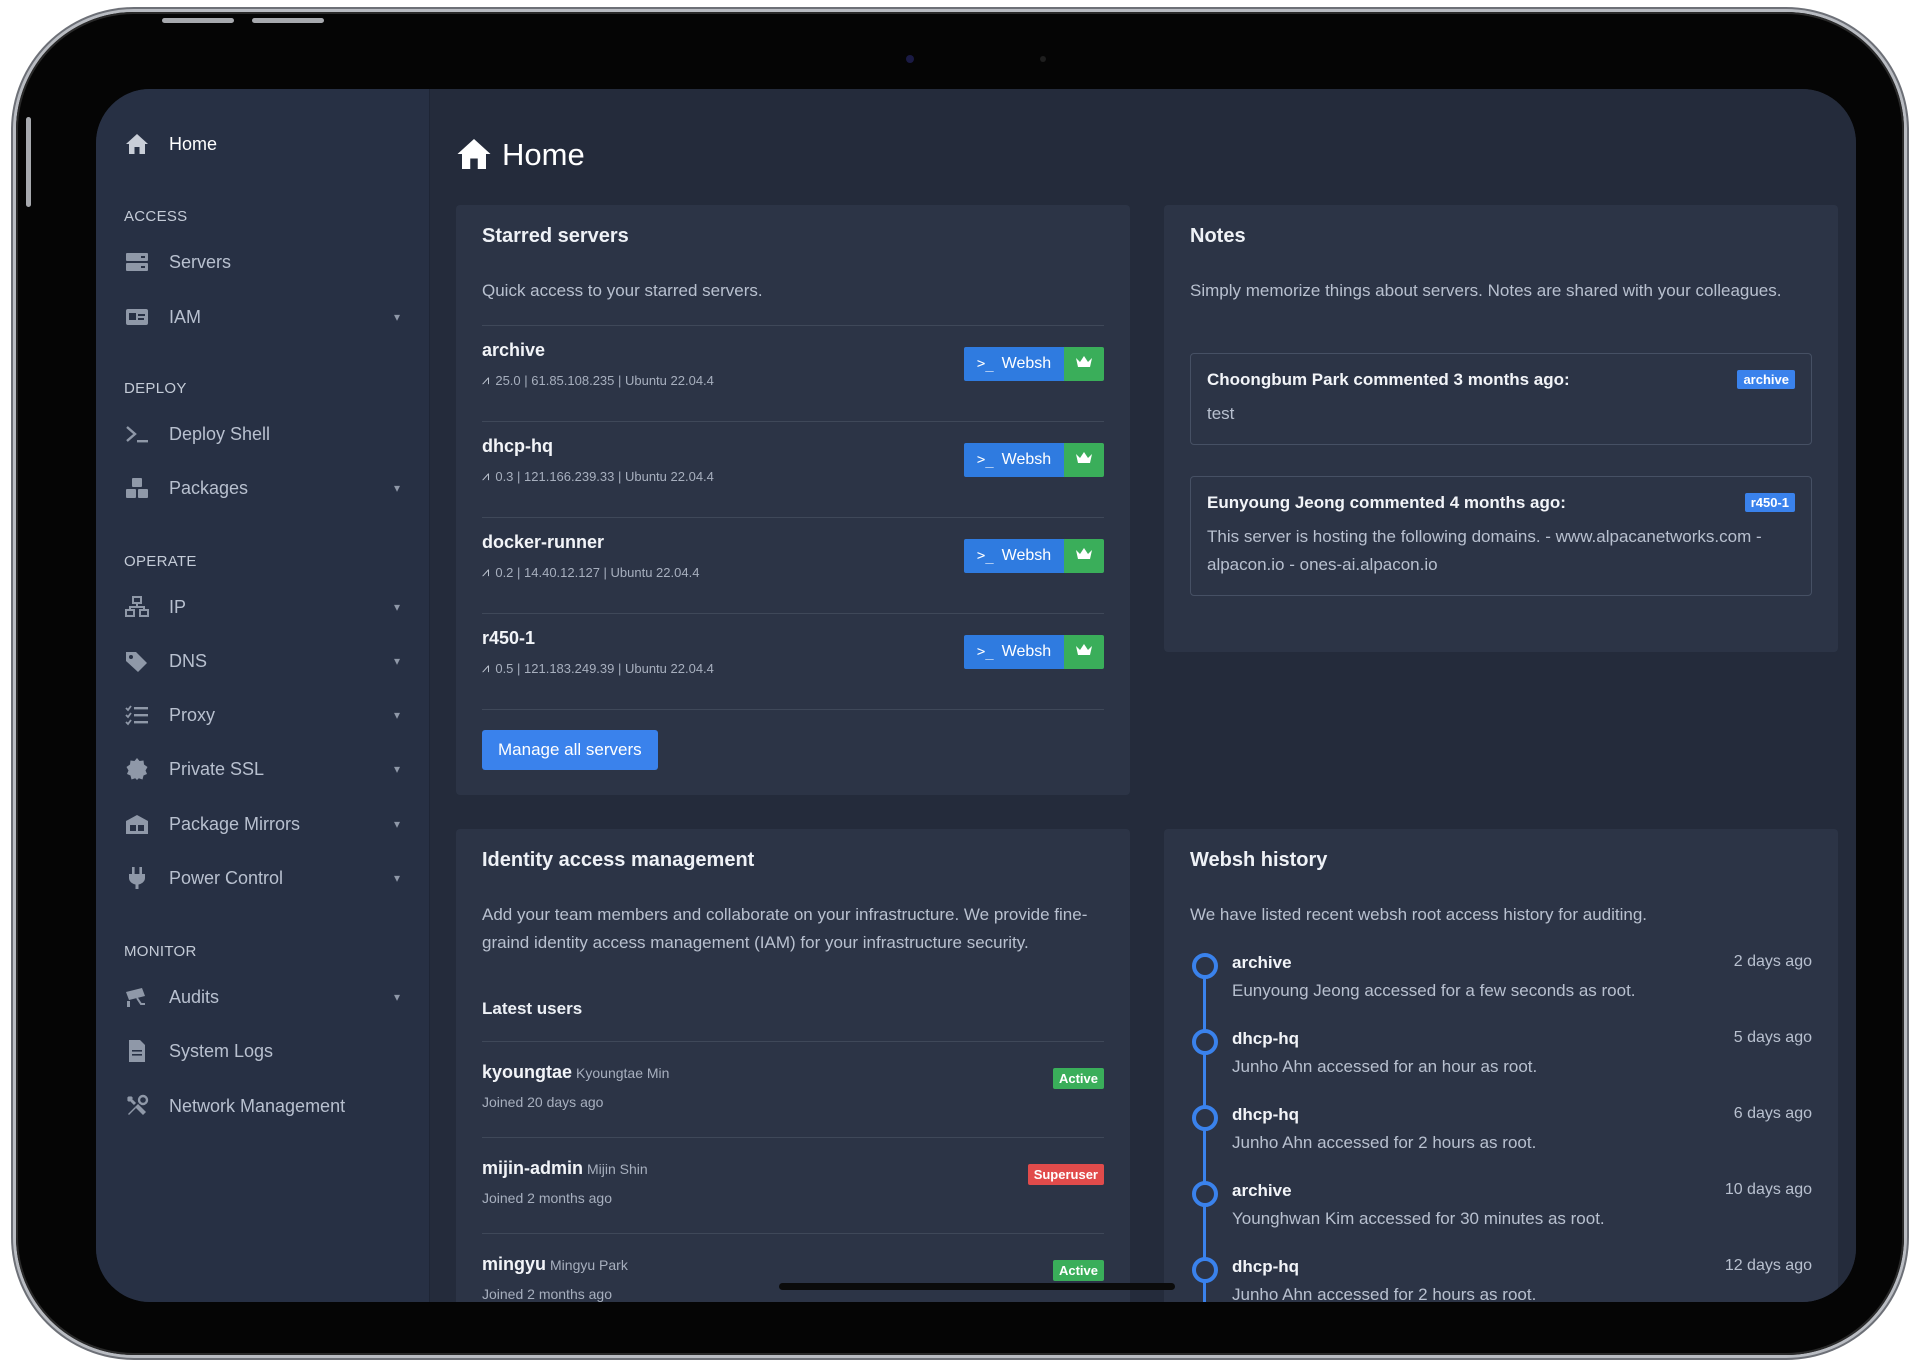  Describe the element at coordinates (1769, 502) in the screenshot. I see `server-tag: r450-1` at that location.